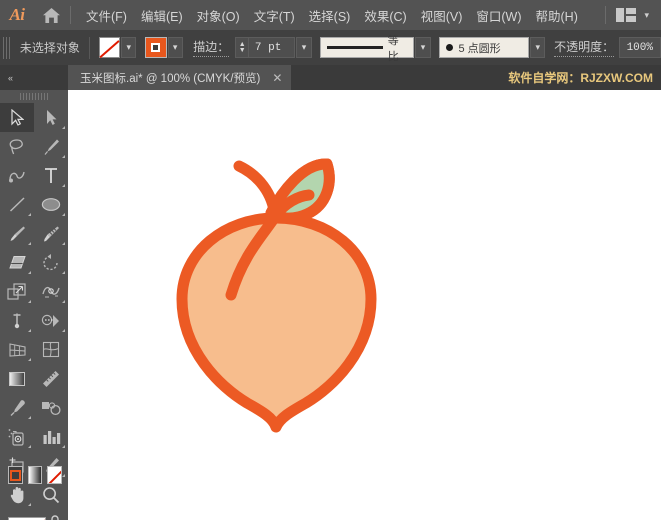 The height and width of the screenshot is (520, 661). I want to click on watermark-text: 软件自学网：RJZXW.COM, so click(580, 78).